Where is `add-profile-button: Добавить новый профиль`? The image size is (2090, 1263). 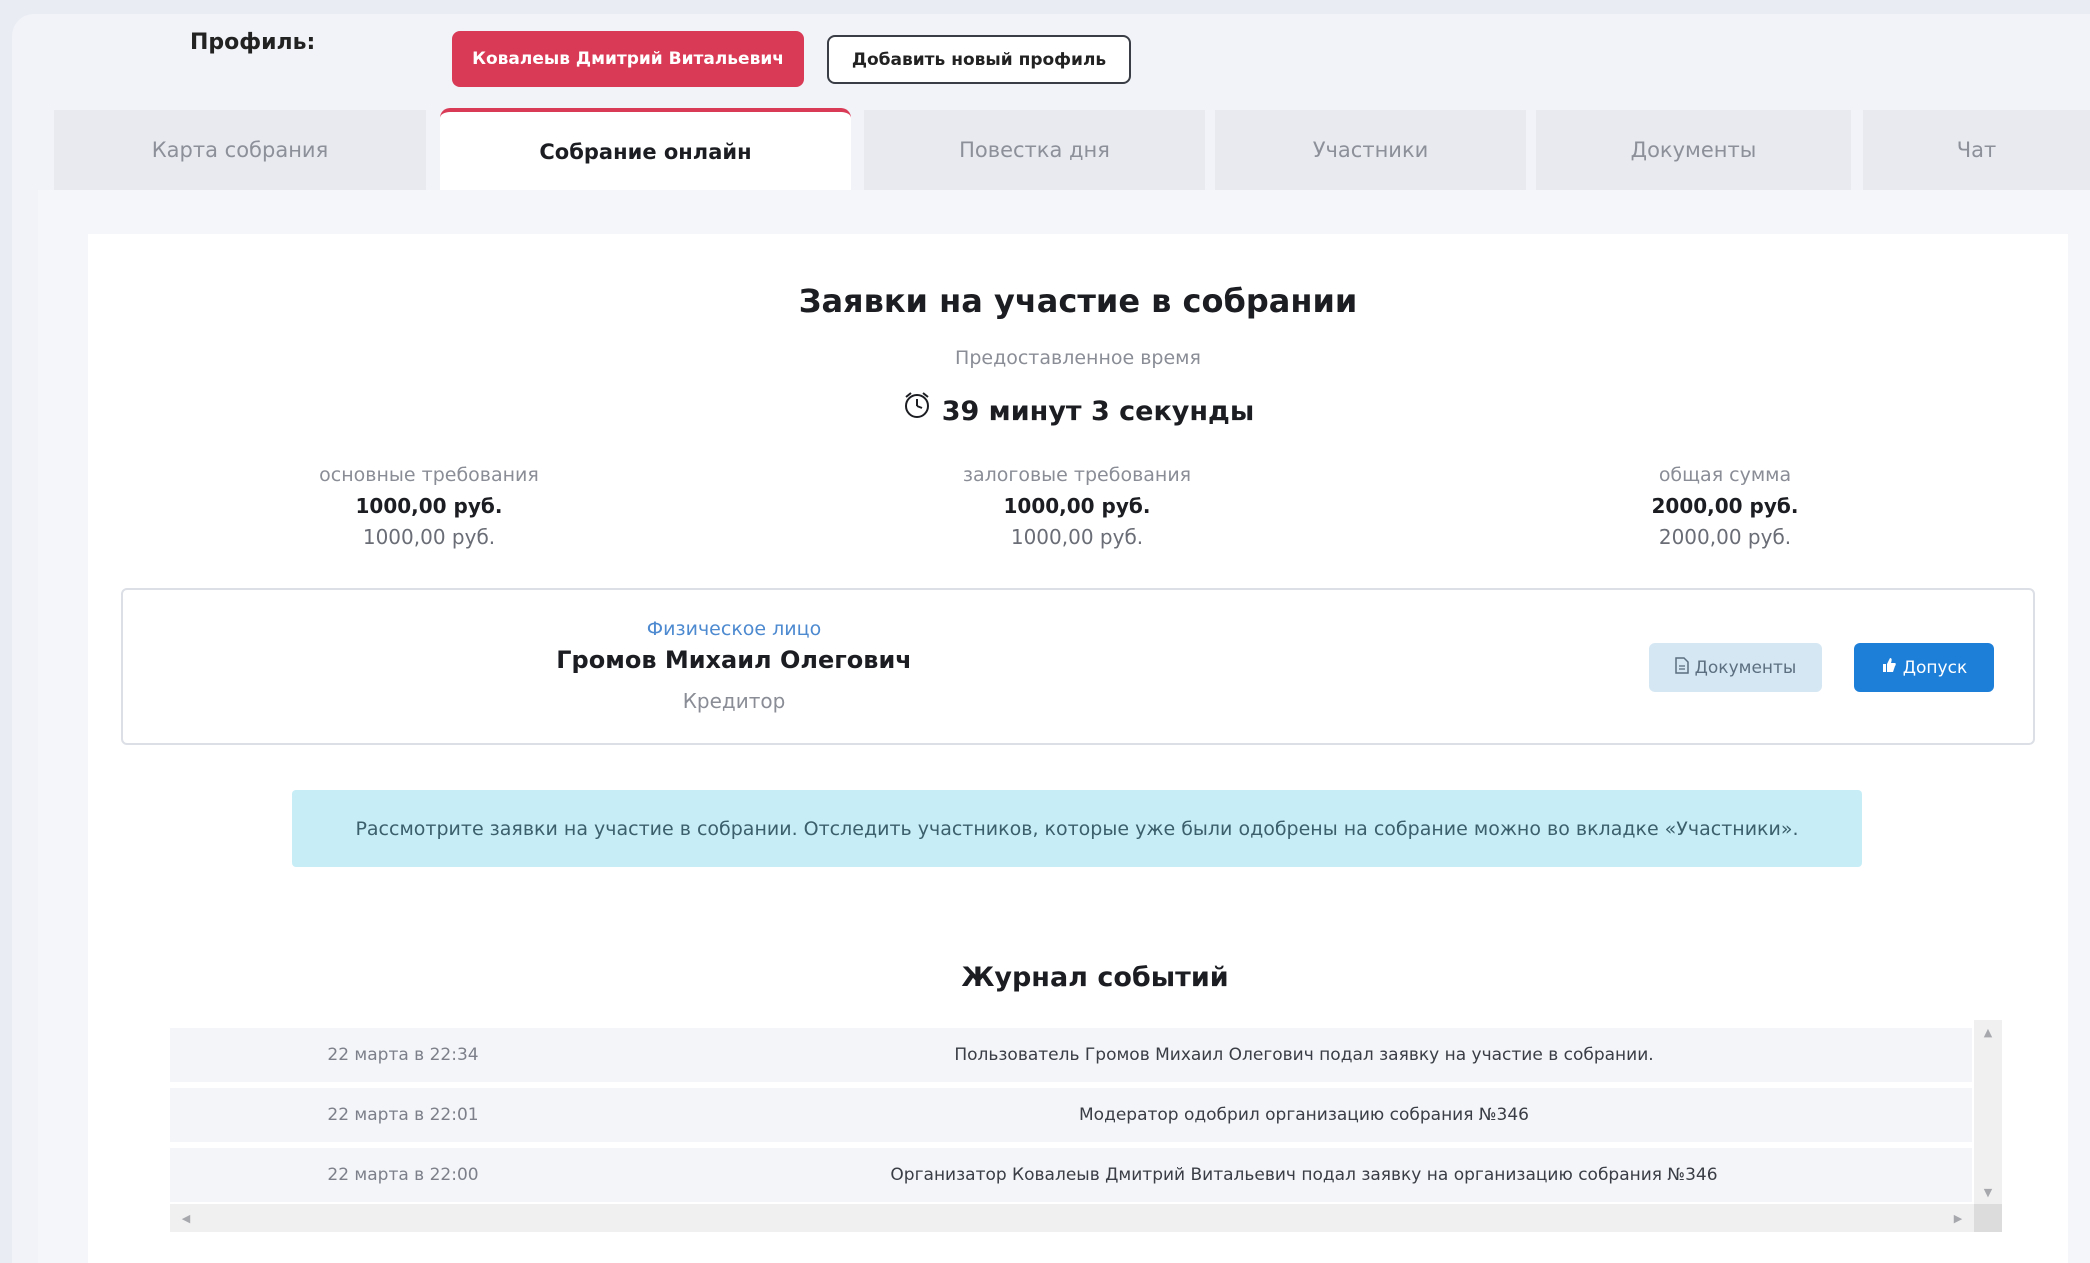
add-profile-button: Добавить новый профиль is located at coordinates (979, 59).